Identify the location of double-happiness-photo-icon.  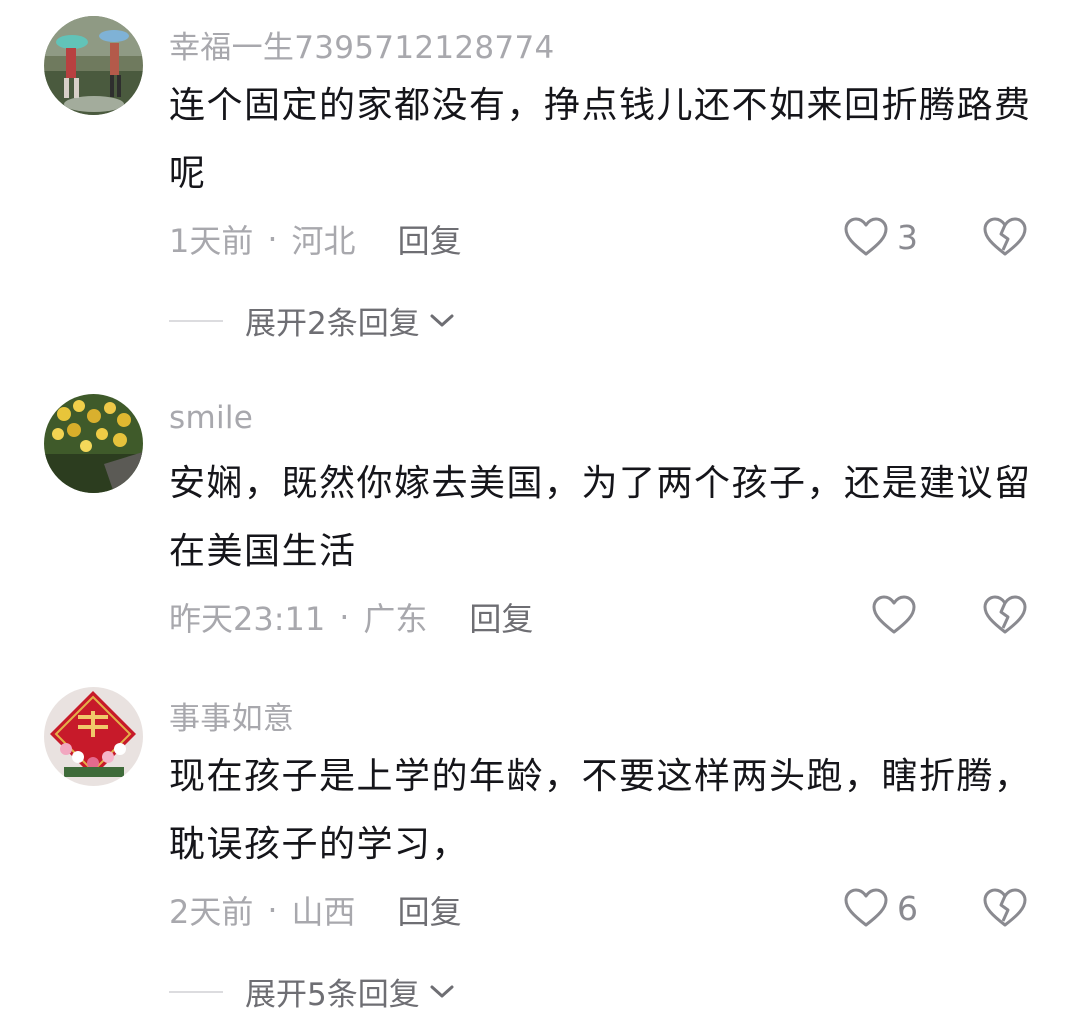
(93, 736).